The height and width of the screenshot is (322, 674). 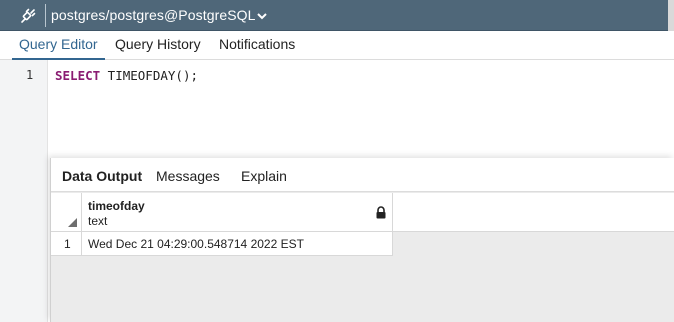 I want to click on tab-data-output: Data Output, so click(x=102, y=176).